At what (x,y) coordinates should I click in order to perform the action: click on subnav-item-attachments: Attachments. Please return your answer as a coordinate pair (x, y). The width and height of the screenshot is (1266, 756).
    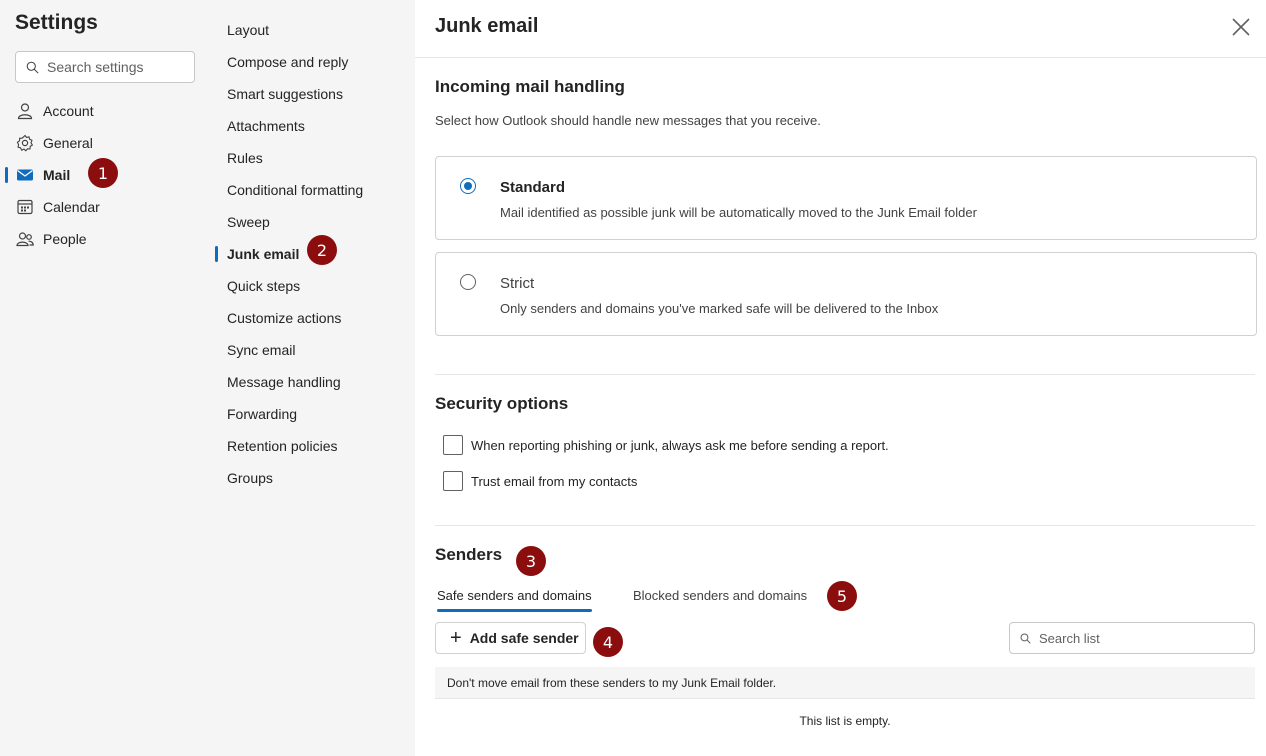
    Looking at the image, I should click on (315, 126).